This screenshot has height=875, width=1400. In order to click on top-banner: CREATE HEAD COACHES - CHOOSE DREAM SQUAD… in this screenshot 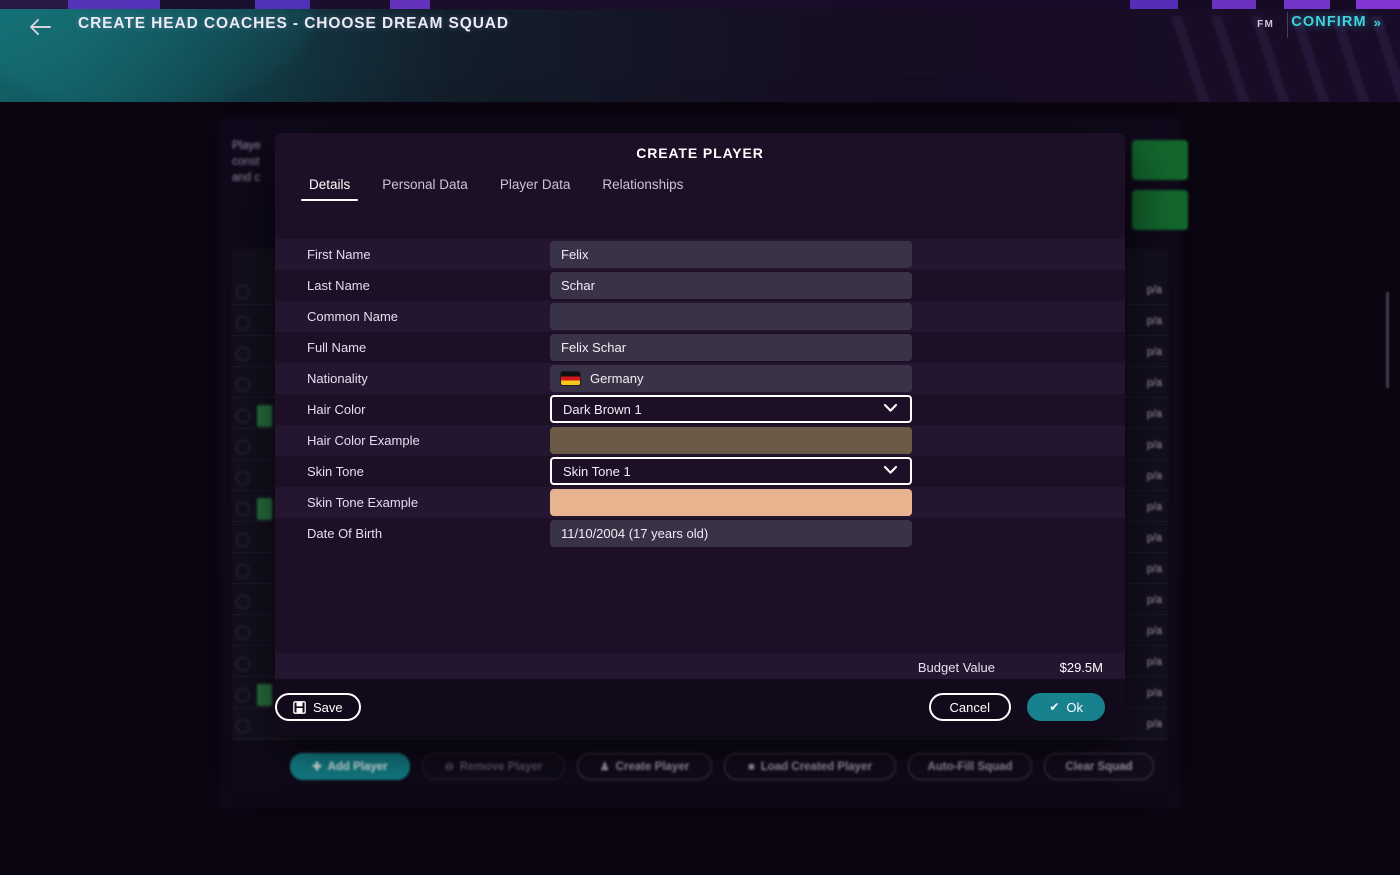, I will do `click(700, 51)`.